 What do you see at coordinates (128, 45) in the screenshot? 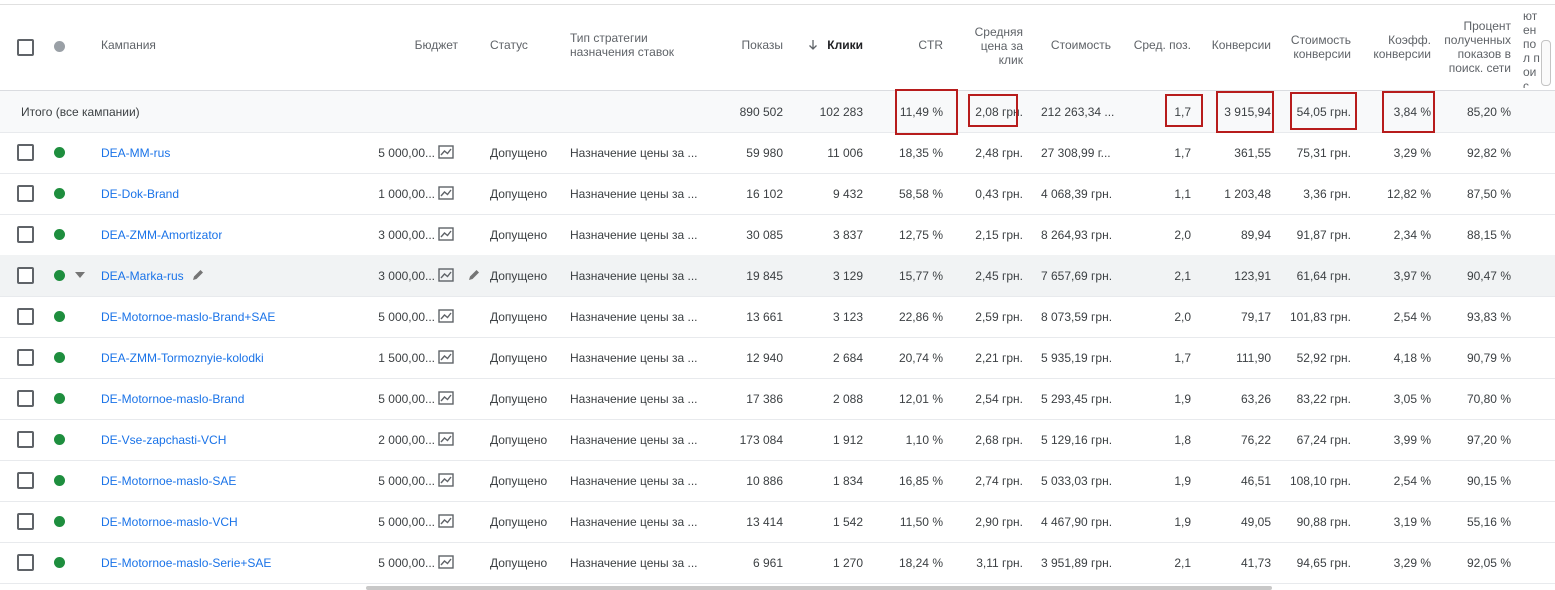
I see `header-campaign: Кампания` at bounding box center [128, 45].